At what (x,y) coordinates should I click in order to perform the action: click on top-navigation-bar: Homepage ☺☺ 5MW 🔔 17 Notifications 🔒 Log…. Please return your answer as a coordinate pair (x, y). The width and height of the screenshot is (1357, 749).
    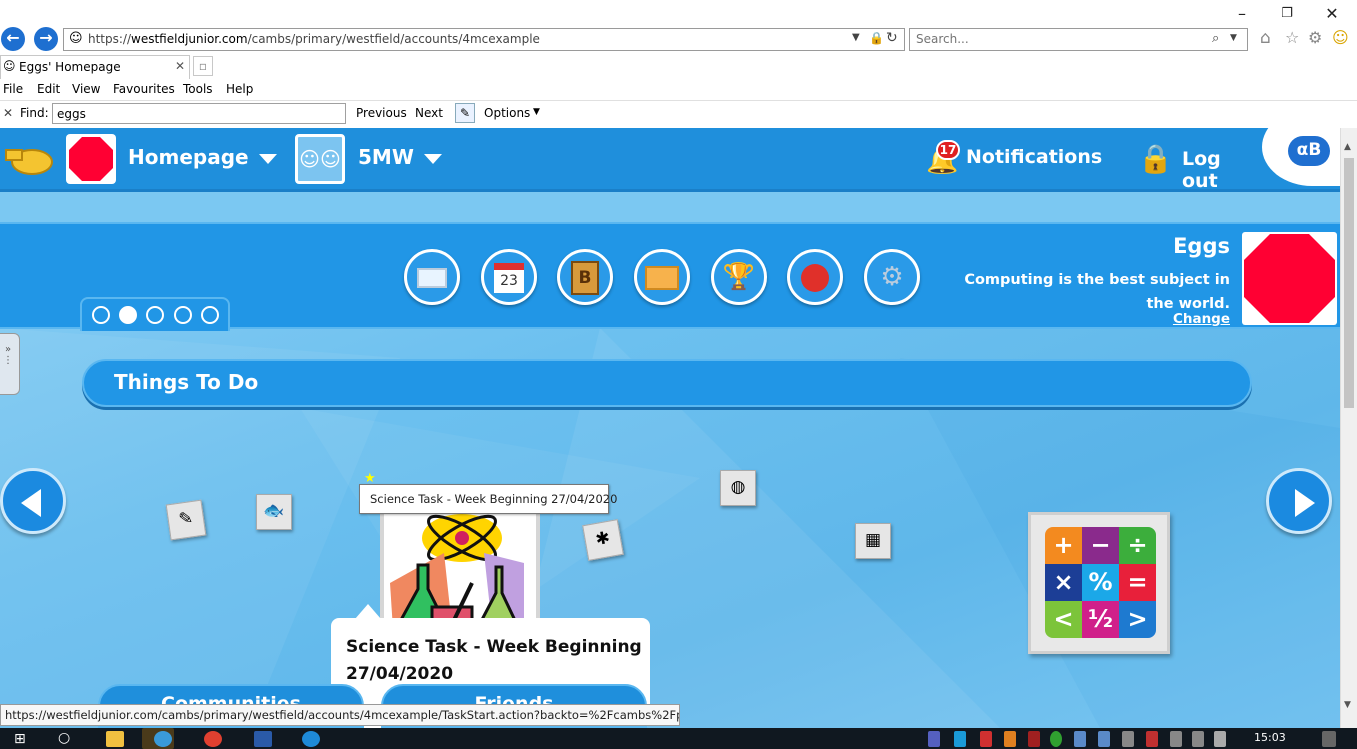
    Looking at the image, I should click on (670, 160).